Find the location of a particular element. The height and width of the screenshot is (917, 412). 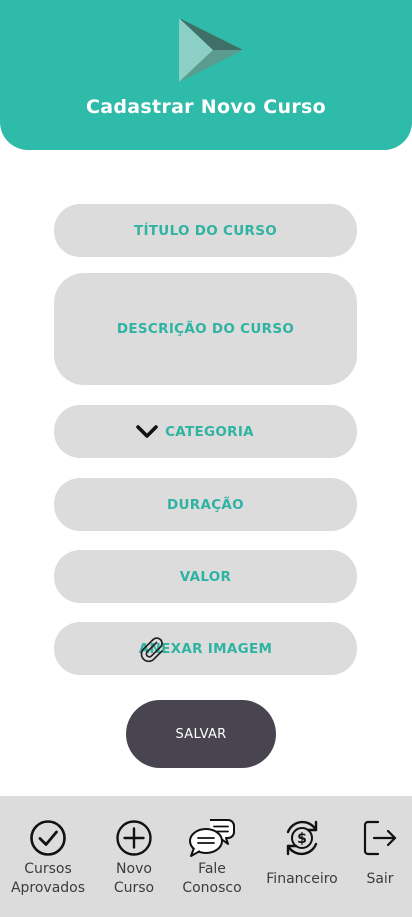

nav-label-line1: Financeiro is located at coordinates (302, 879).